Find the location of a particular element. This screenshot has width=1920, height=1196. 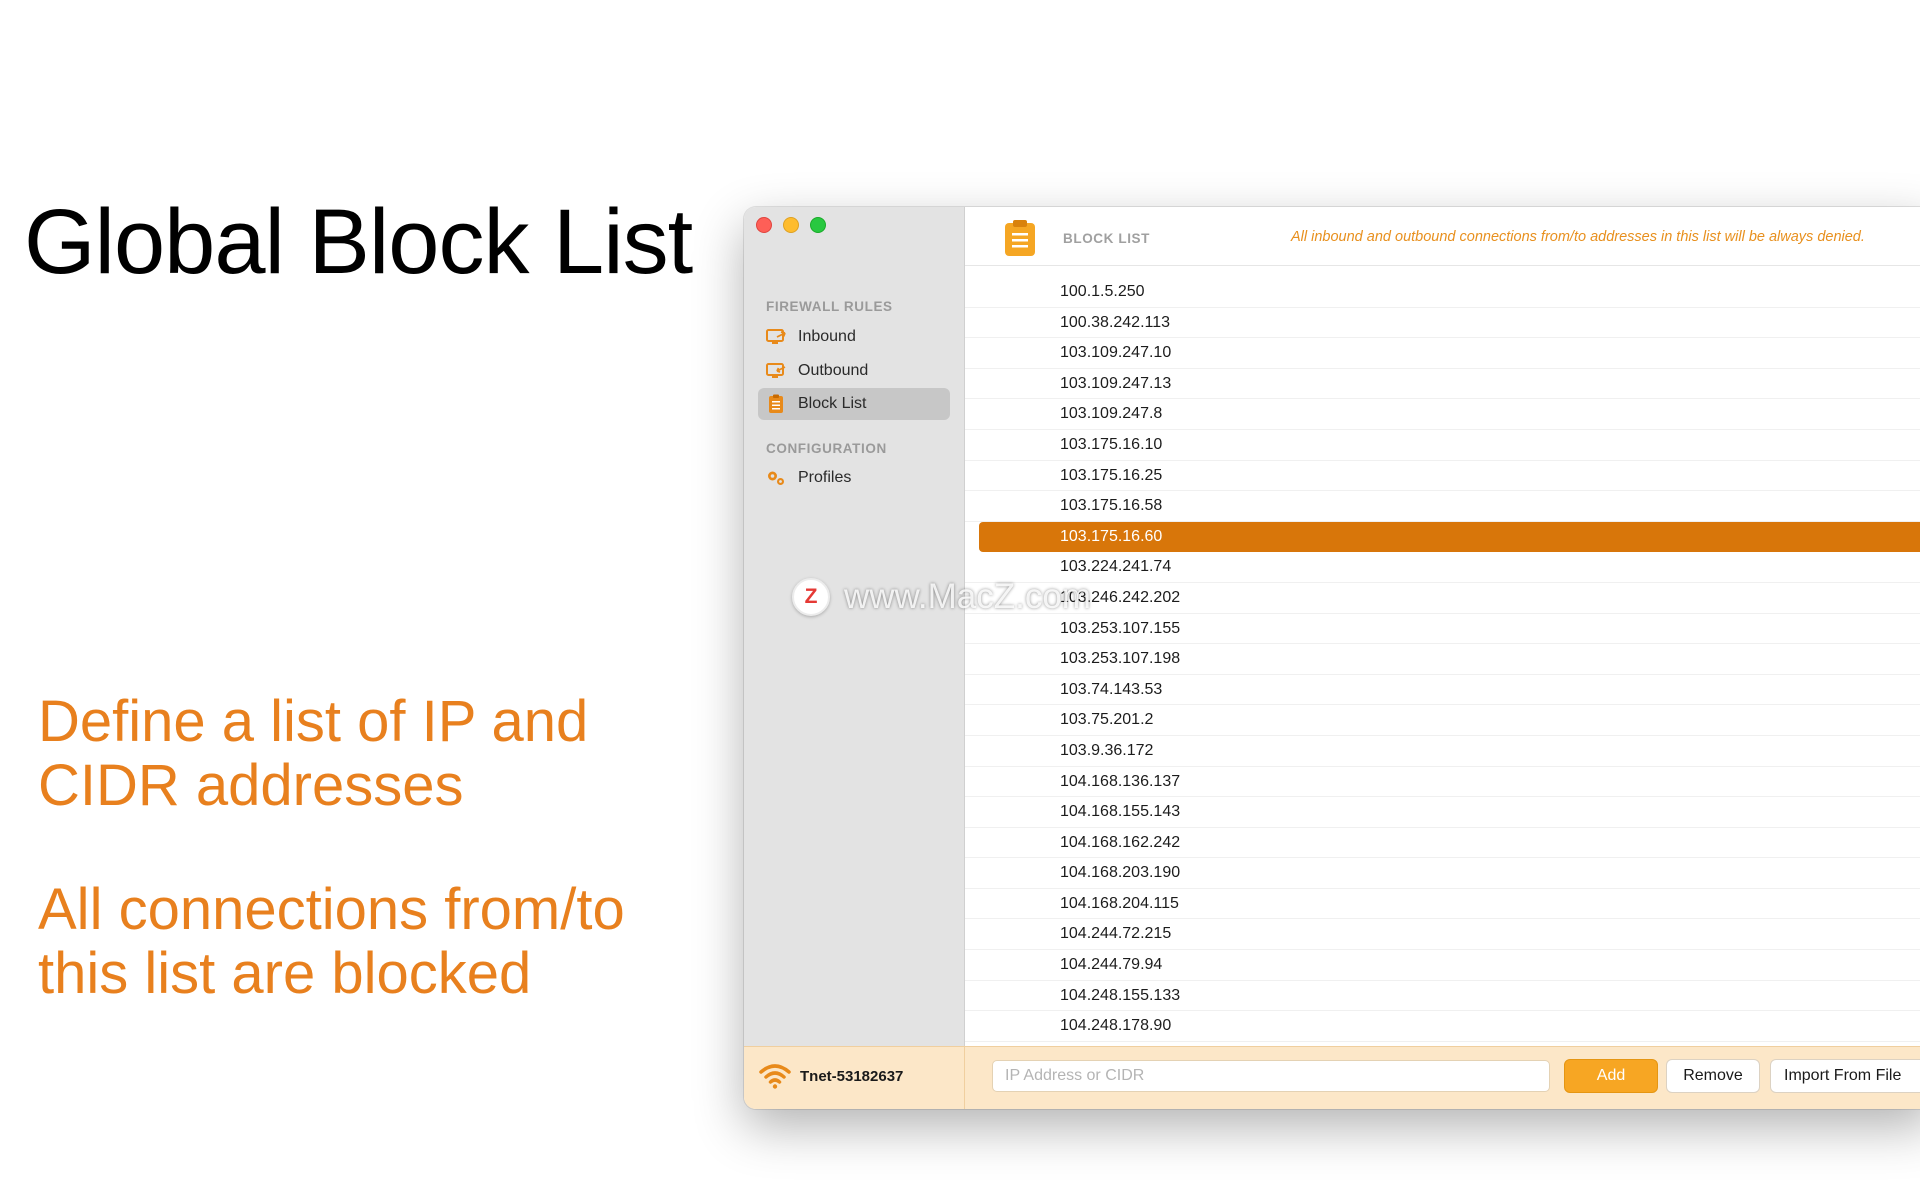

gears-icon is located at coordinates (776, 478).